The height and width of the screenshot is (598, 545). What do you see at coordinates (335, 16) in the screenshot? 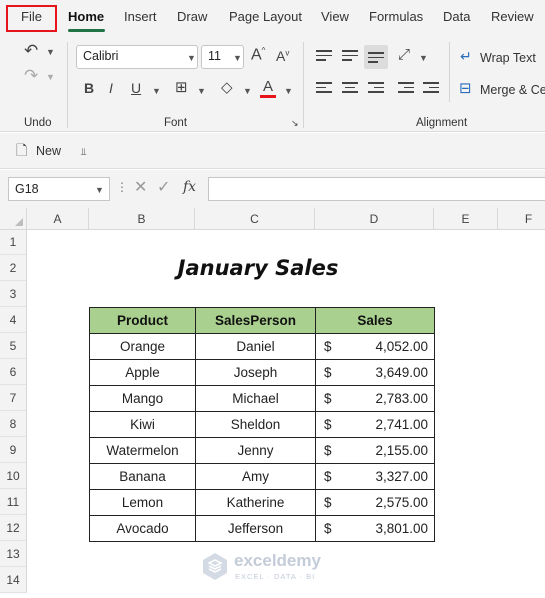
I see `tab-view: View` at bounding box center [335, 16].